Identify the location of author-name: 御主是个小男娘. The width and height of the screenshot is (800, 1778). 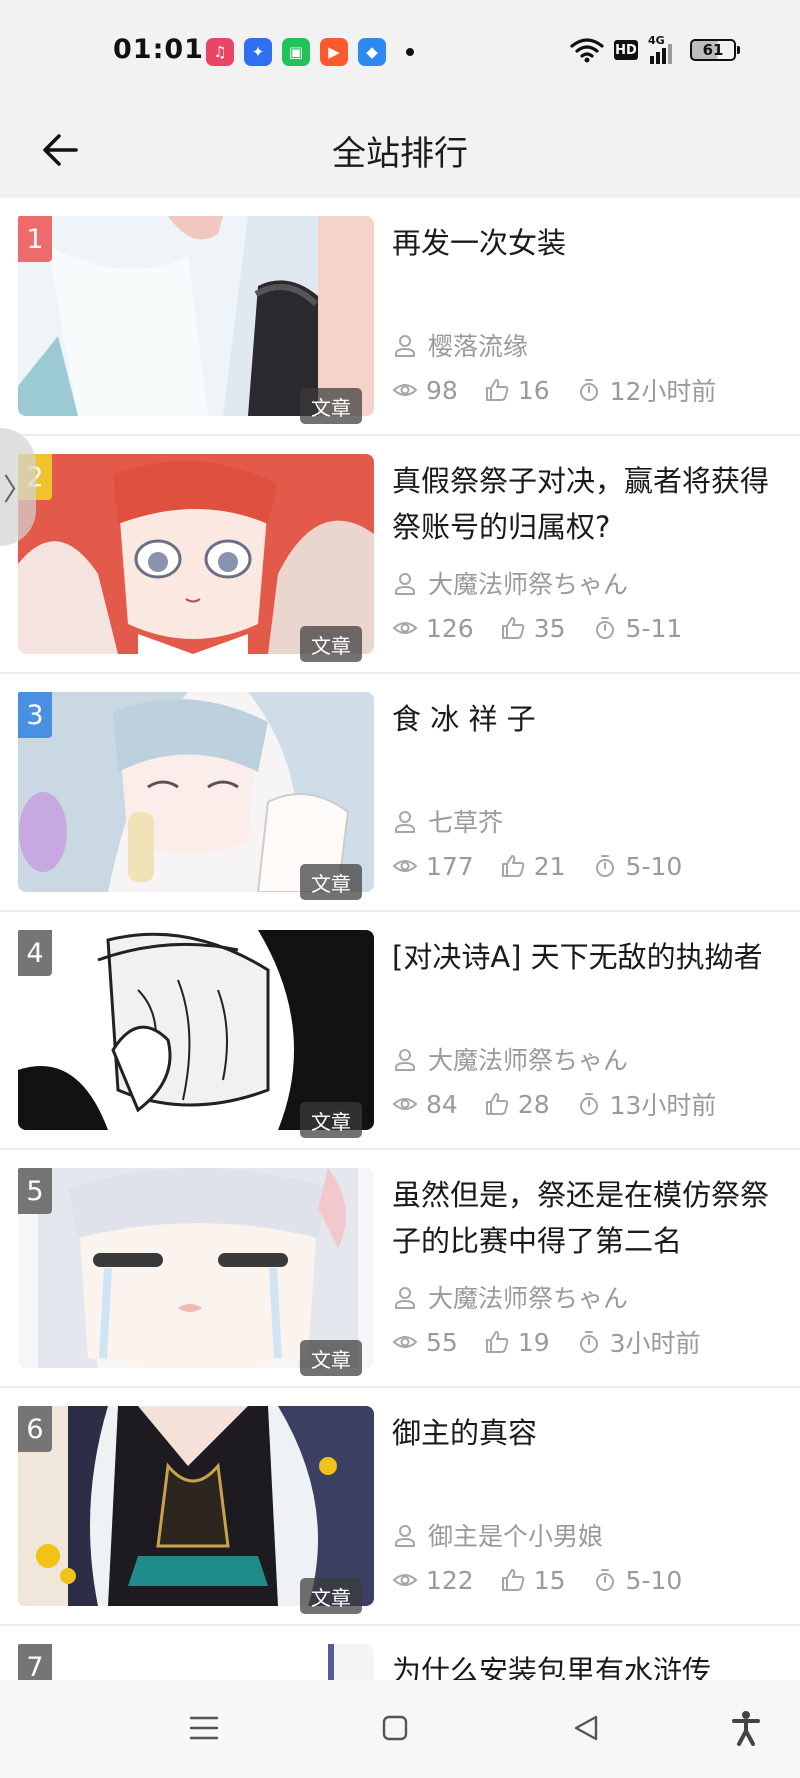
(516, 1536).